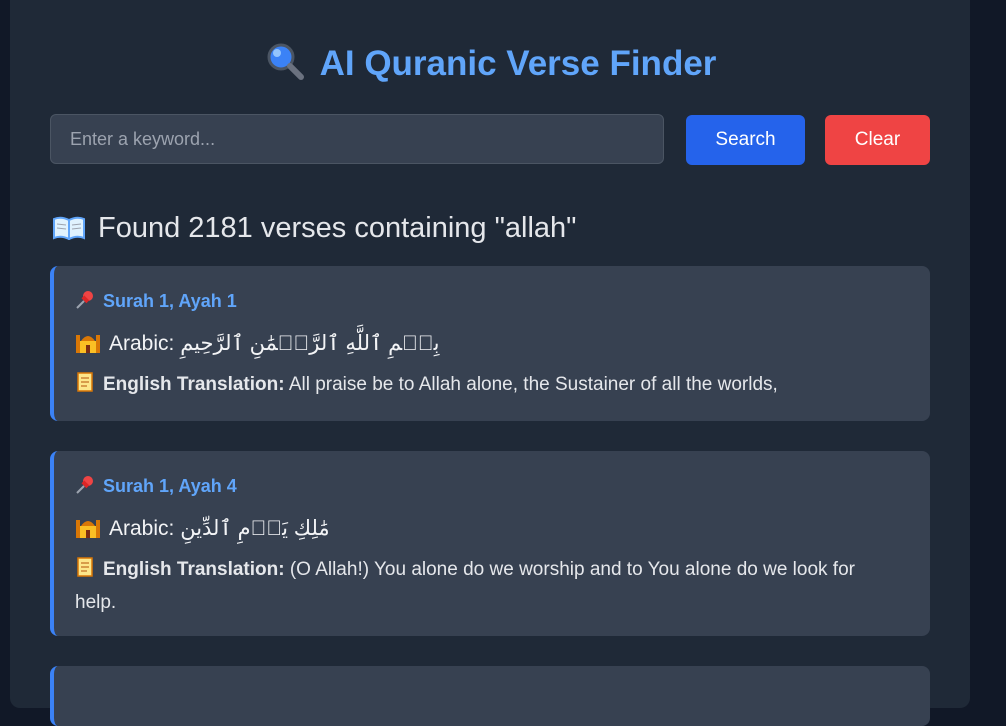 This screenshot has height=726, width=1006. I want to click on clear-button: Clear, so click(877, 140).